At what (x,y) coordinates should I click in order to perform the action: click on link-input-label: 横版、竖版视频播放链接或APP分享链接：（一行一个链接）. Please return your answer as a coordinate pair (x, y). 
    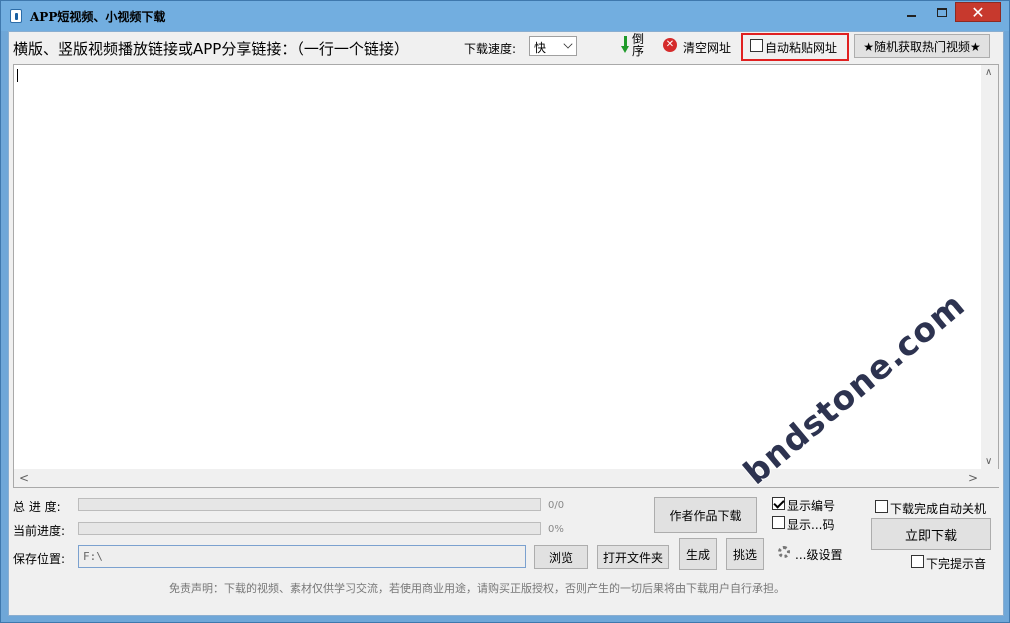
    Looking at the image, I should click on (211, 49).